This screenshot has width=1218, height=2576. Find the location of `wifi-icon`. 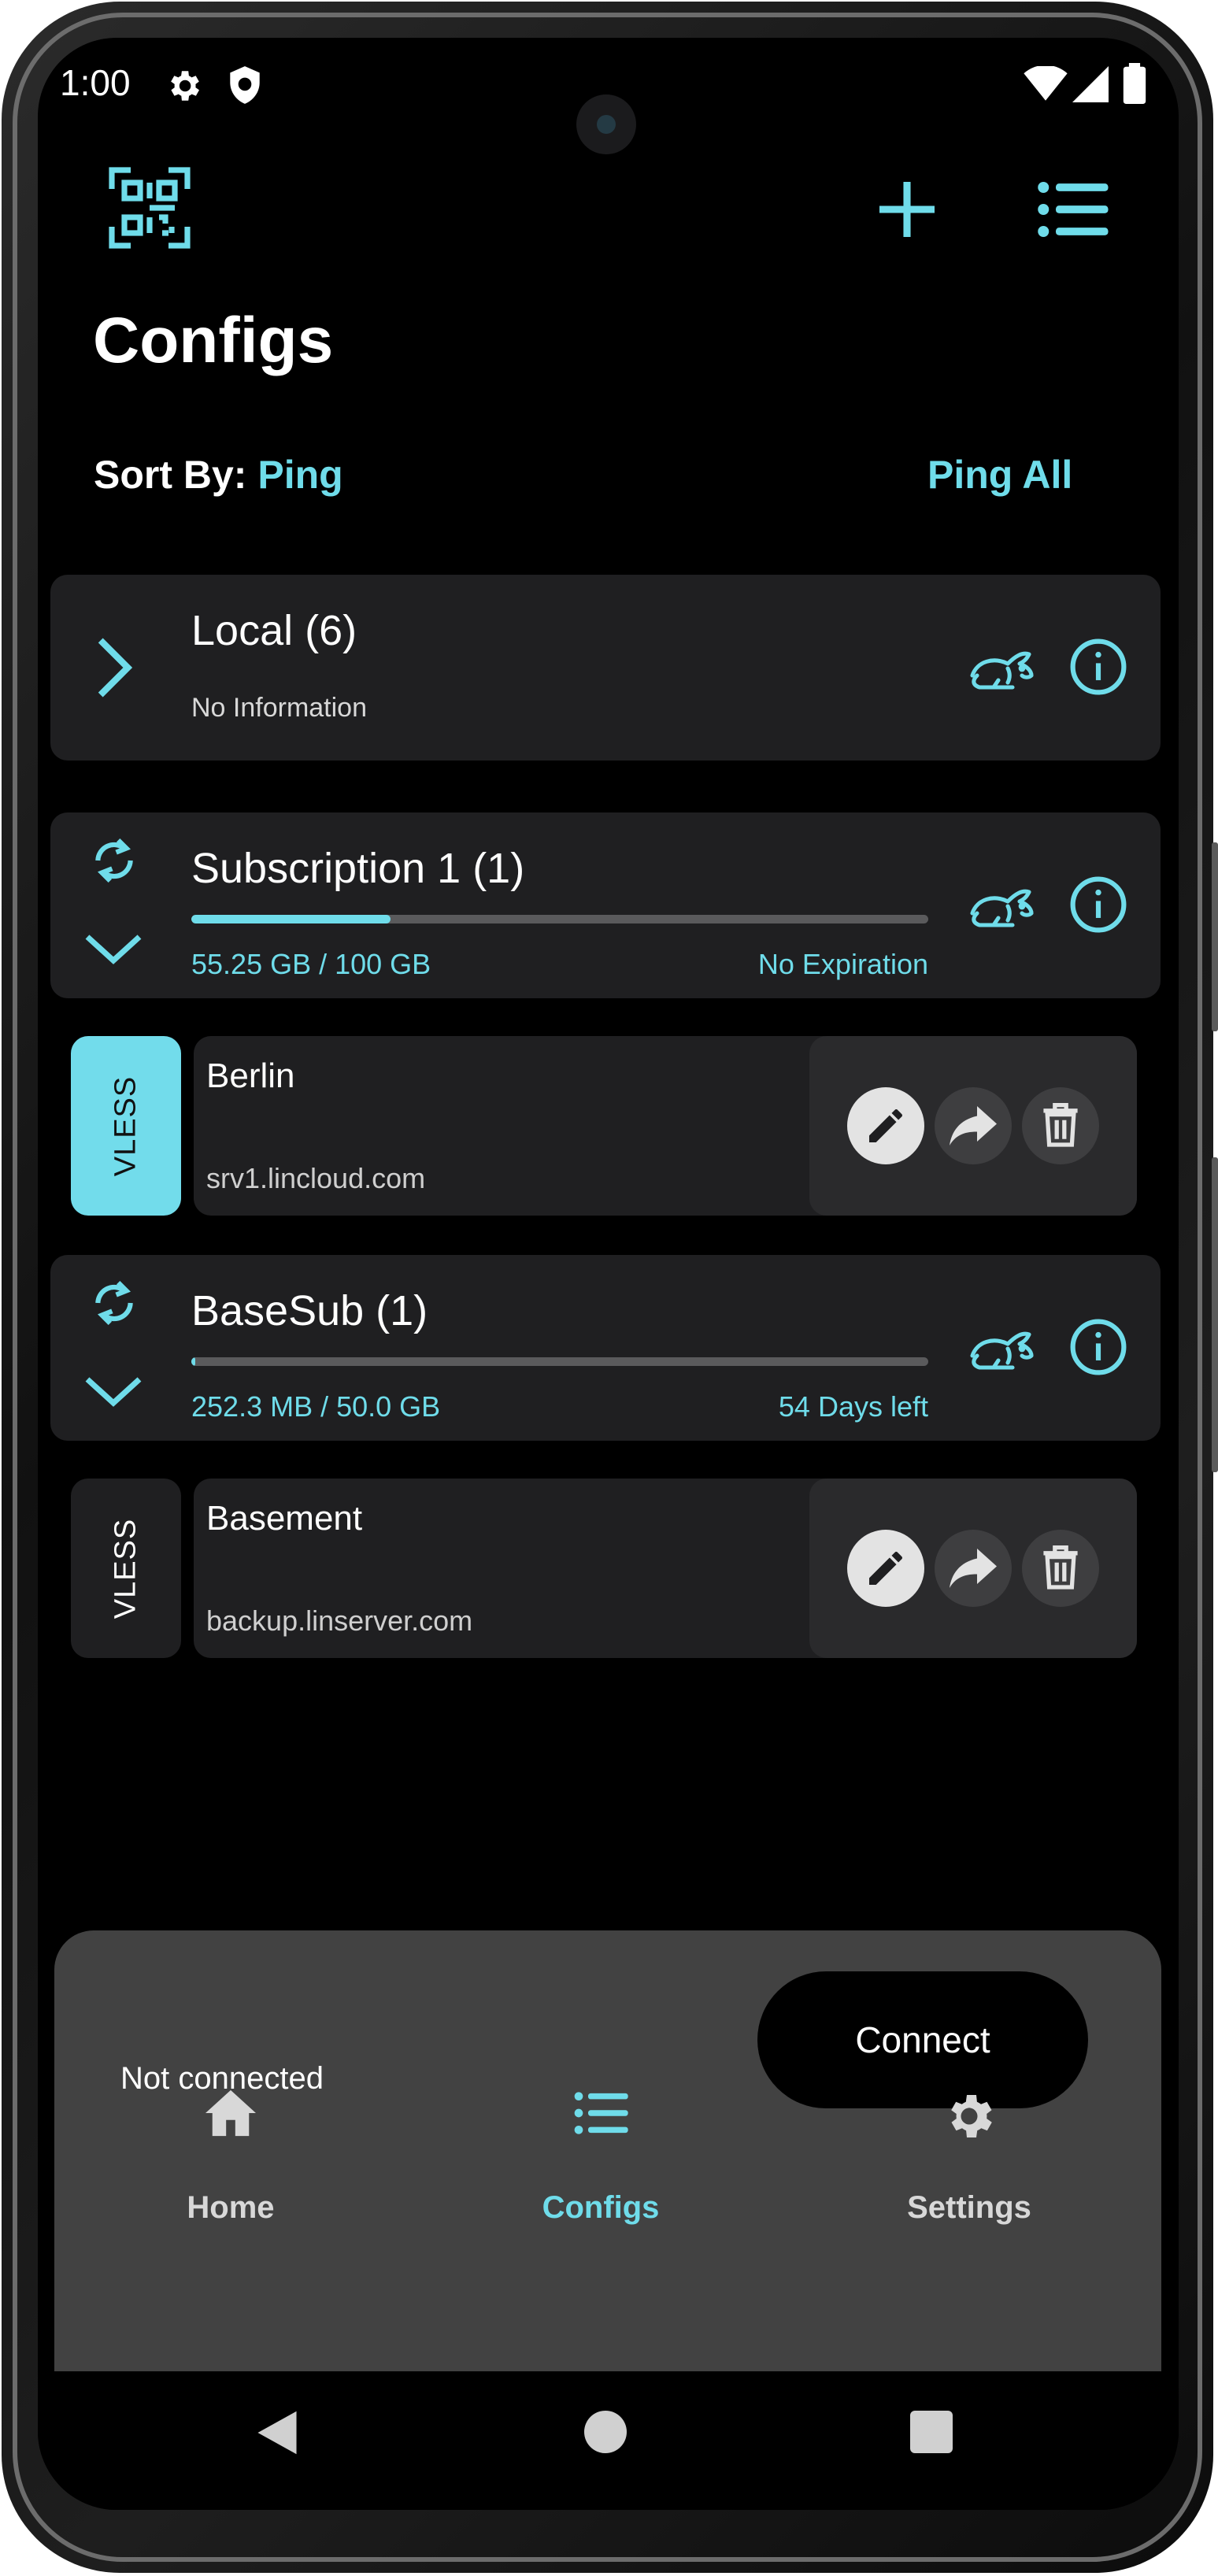

wifi-icon is located at coordinates (1046, 84).